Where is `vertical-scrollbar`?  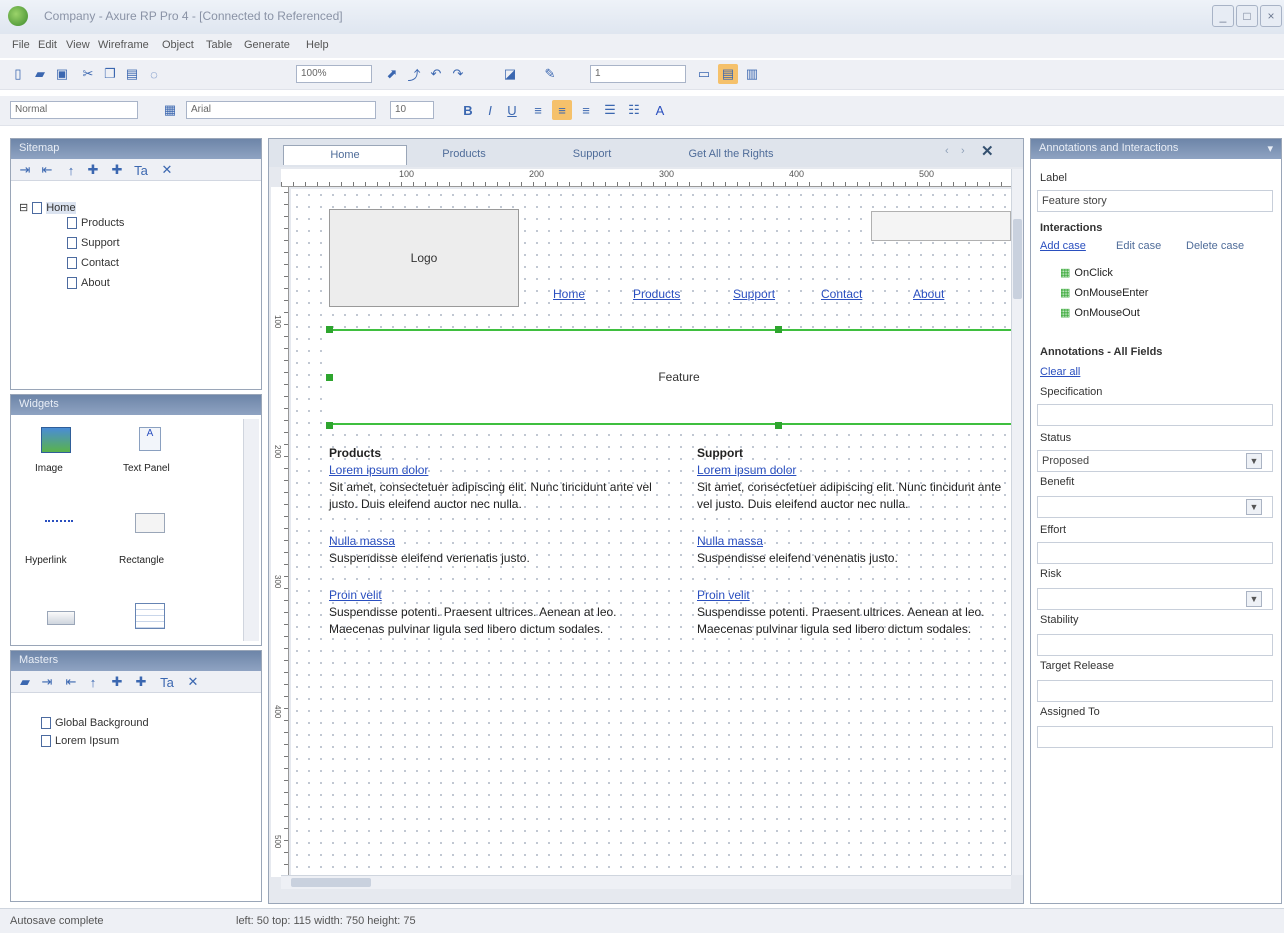 vertical-scrollbar is located at coordinates (1017, 522).